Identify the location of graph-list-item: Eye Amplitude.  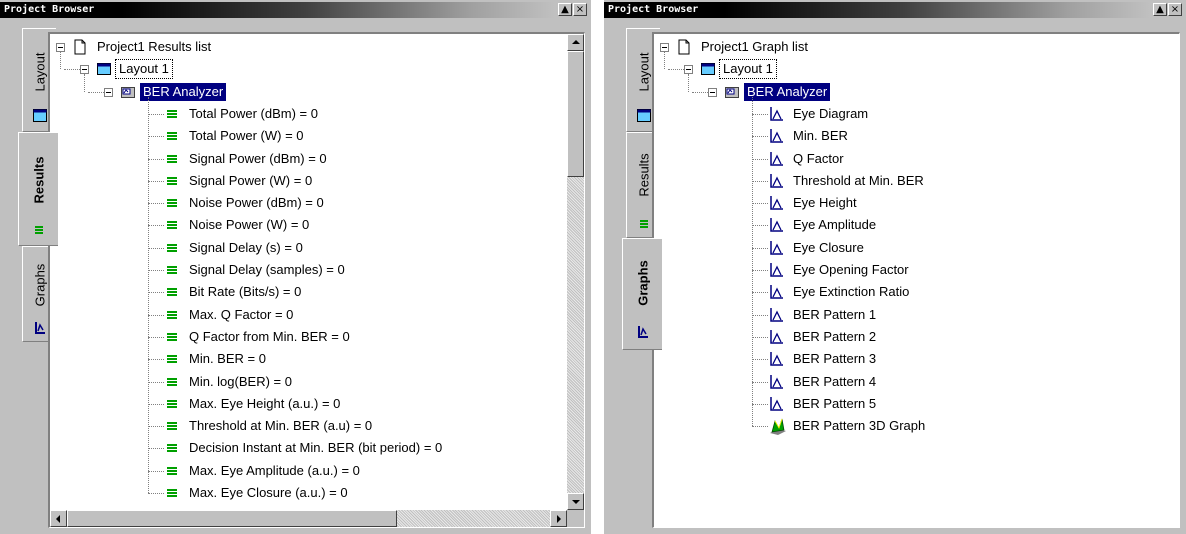
(916, 225).